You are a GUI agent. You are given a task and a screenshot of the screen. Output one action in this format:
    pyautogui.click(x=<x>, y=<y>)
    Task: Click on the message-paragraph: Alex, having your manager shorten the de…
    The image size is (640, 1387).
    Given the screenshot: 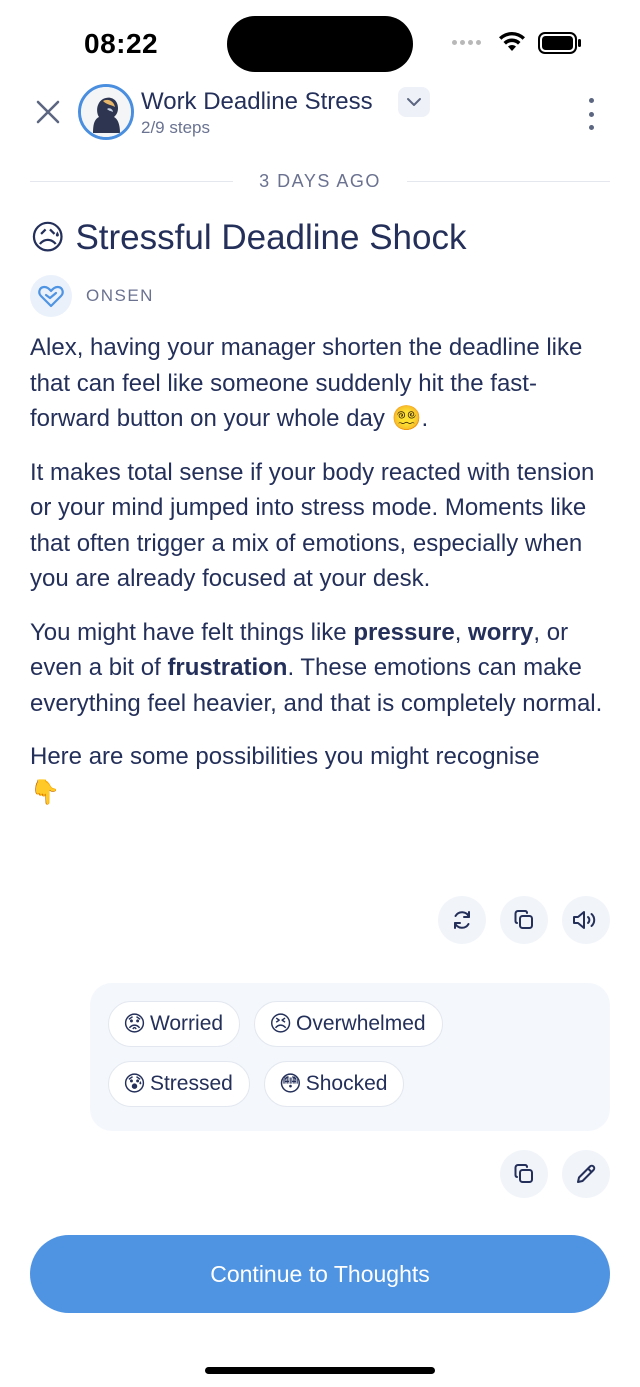 What is the action you would take?
    pyautogui.click(x=306, y=383)
    